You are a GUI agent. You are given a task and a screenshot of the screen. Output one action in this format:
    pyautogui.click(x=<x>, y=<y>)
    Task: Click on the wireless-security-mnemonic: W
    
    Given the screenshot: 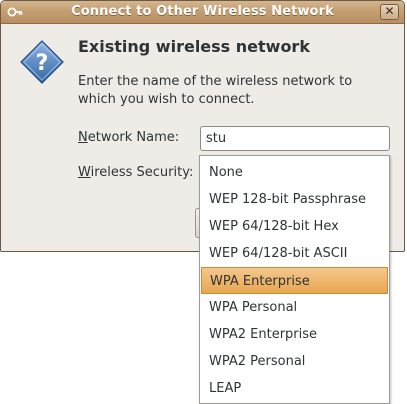 What is the action you would take?
    pyautogui.click(x=84, y=172)
    